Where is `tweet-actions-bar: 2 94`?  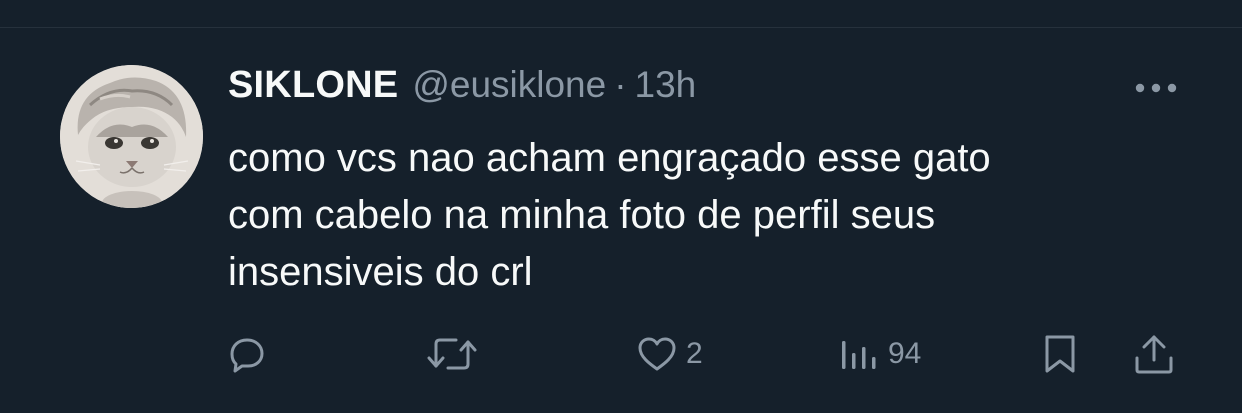 tweet-actions-bar: 2 94 is located at coordinates (621, 354).